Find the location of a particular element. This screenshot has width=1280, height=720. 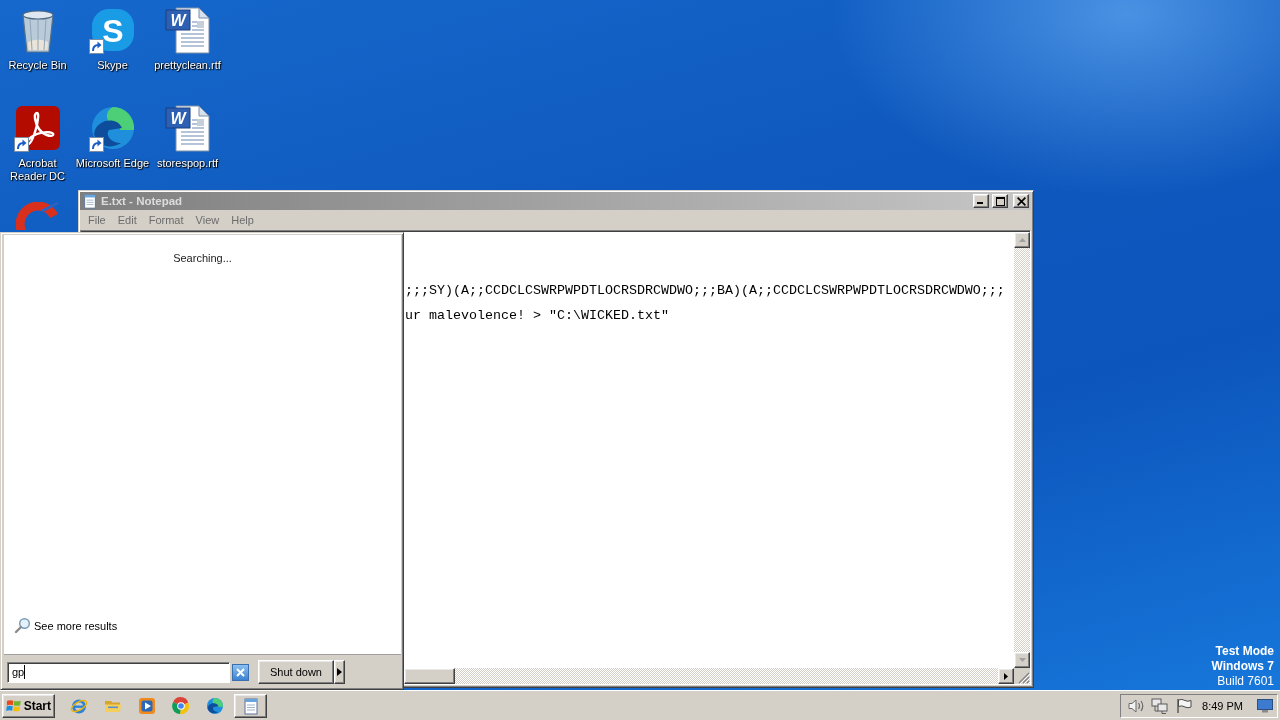

text-line: ur malevolence! > "C:\WICKED.txt" is located at coordinates (537, 316).